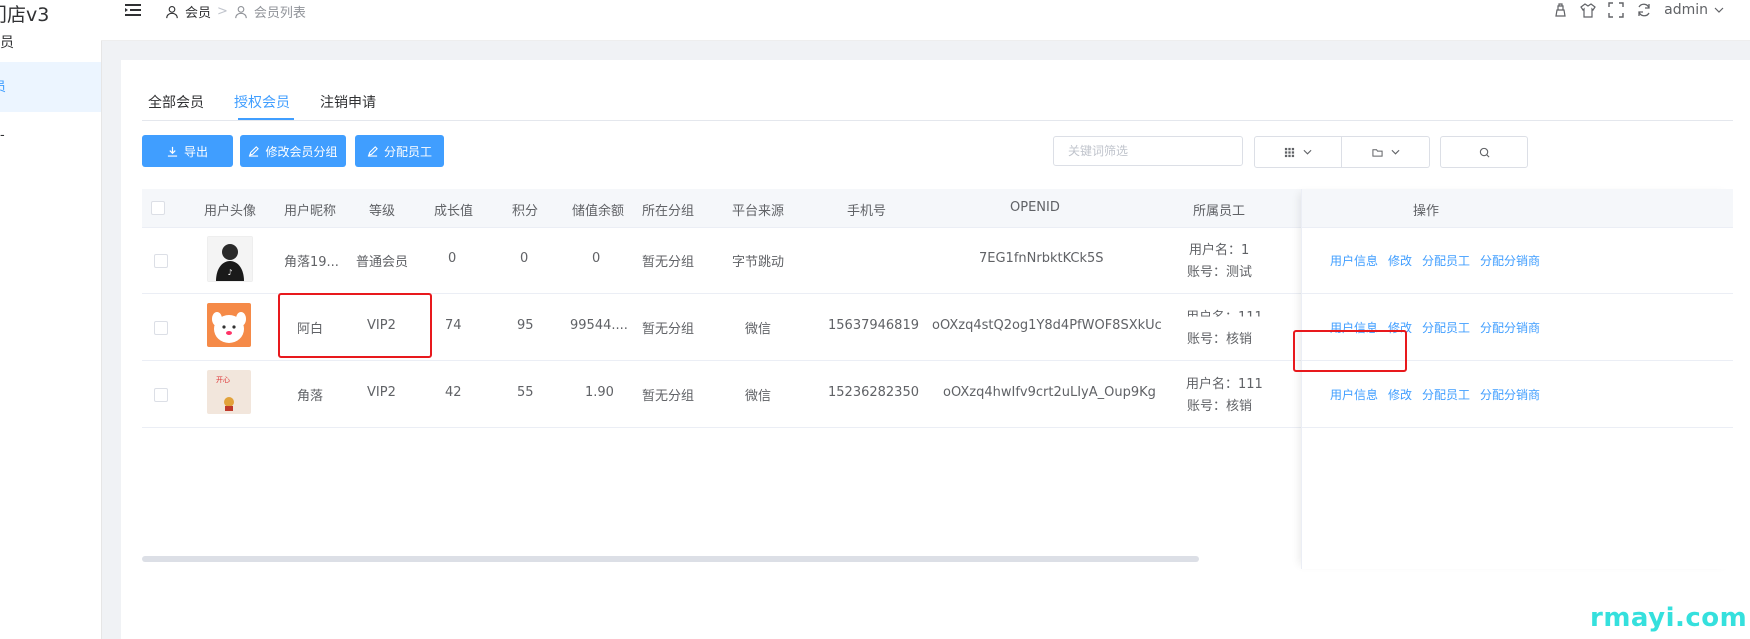 This screenshot has height=639, width=1750. I want to click on user-menu: admin, so click(1694, 10).